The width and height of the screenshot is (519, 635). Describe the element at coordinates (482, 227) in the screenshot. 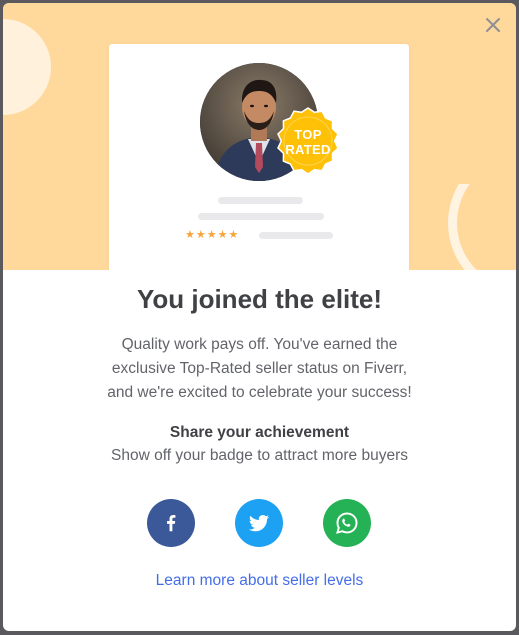

I see `decorative-arc` at that location.